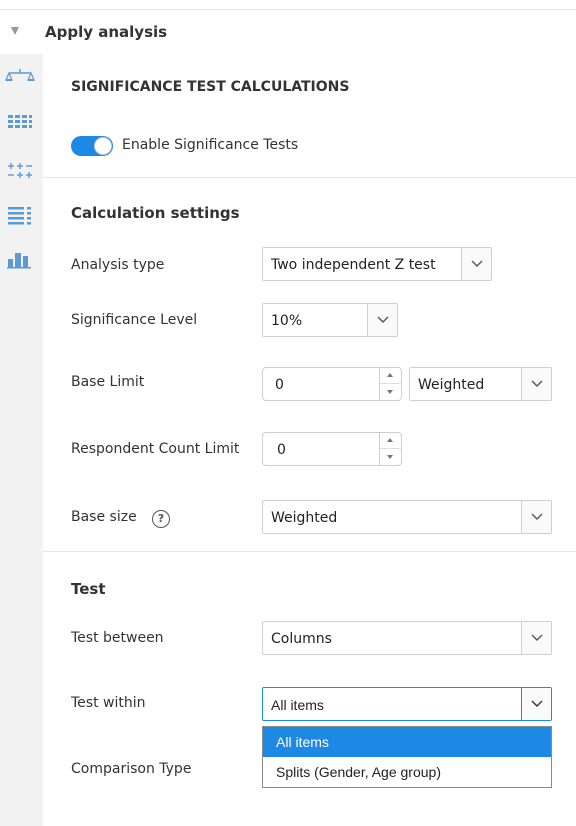  I want to click on test-between-select: Columns, so click(407, 638).